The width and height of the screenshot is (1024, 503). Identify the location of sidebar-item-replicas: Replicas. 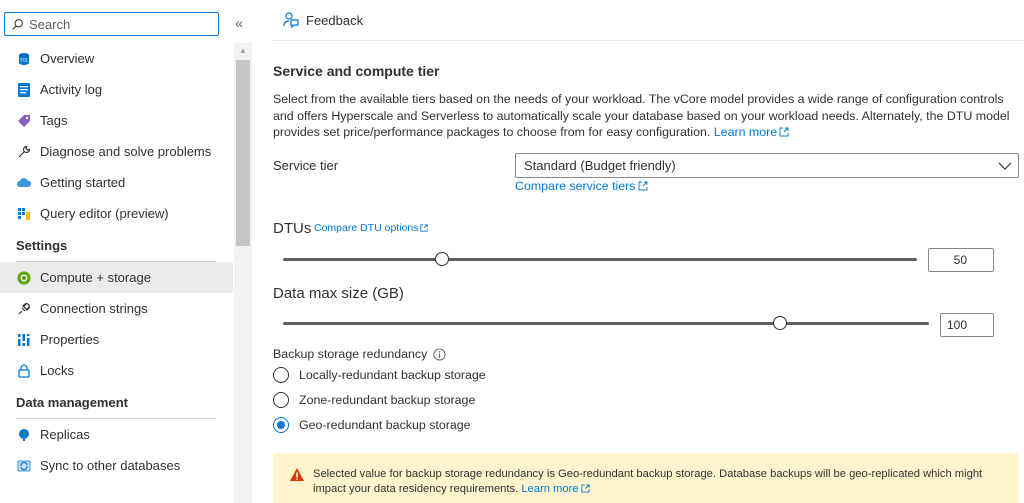
(116, 434).